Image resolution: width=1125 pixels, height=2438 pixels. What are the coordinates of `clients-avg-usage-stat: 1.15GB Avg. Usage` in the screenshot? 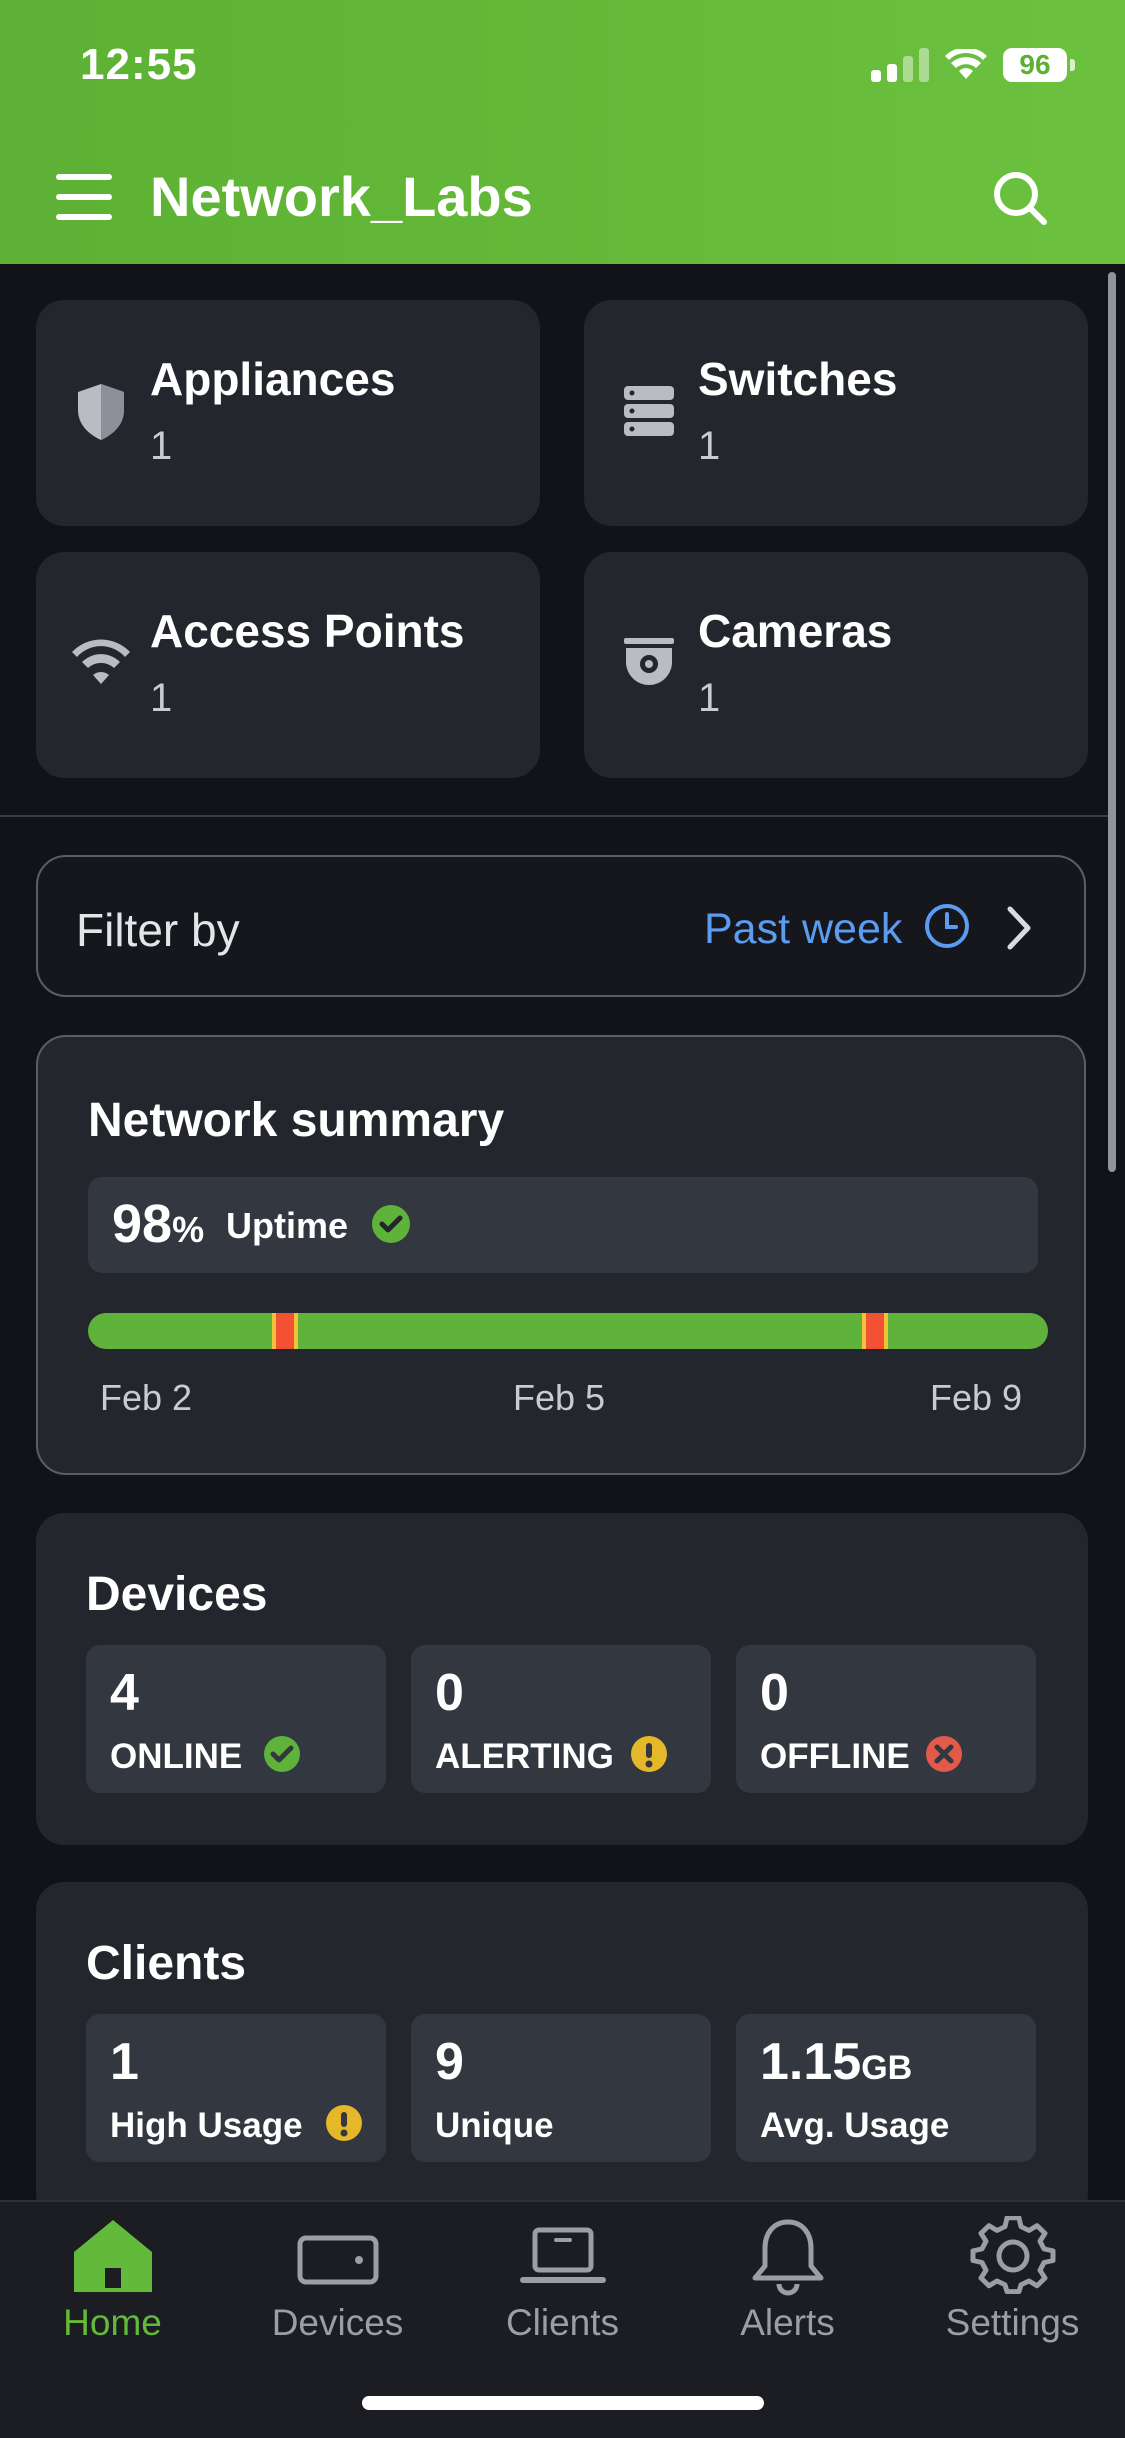 It's located at (886, 2088).